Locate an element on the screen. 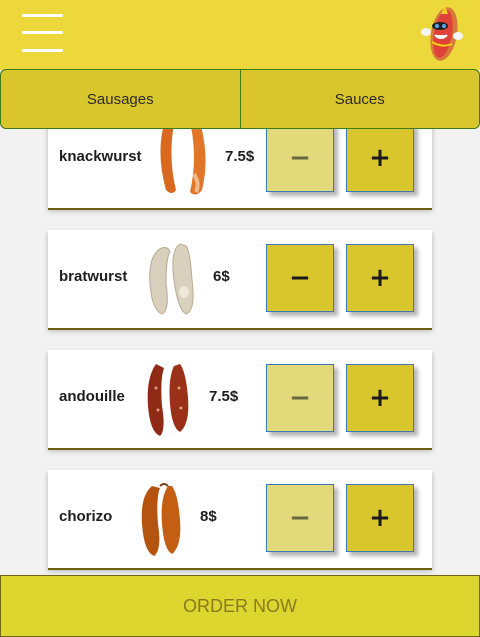 This screenshot has width=480, height=637. product-name: chorizo is located at coordinates (86, 516).